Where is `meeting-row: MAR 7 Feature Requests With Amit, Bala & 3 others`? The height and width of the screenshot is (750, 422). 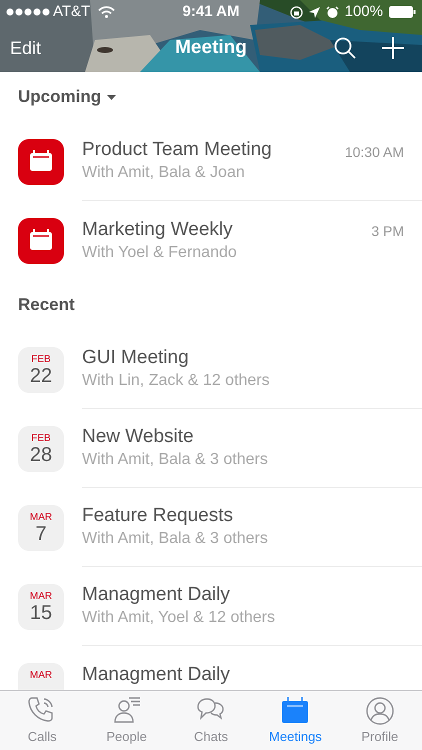
meeting-row: MAR 7 Feature Requests With Amit, Bala & 3 others is located at coordinates (211, 527).